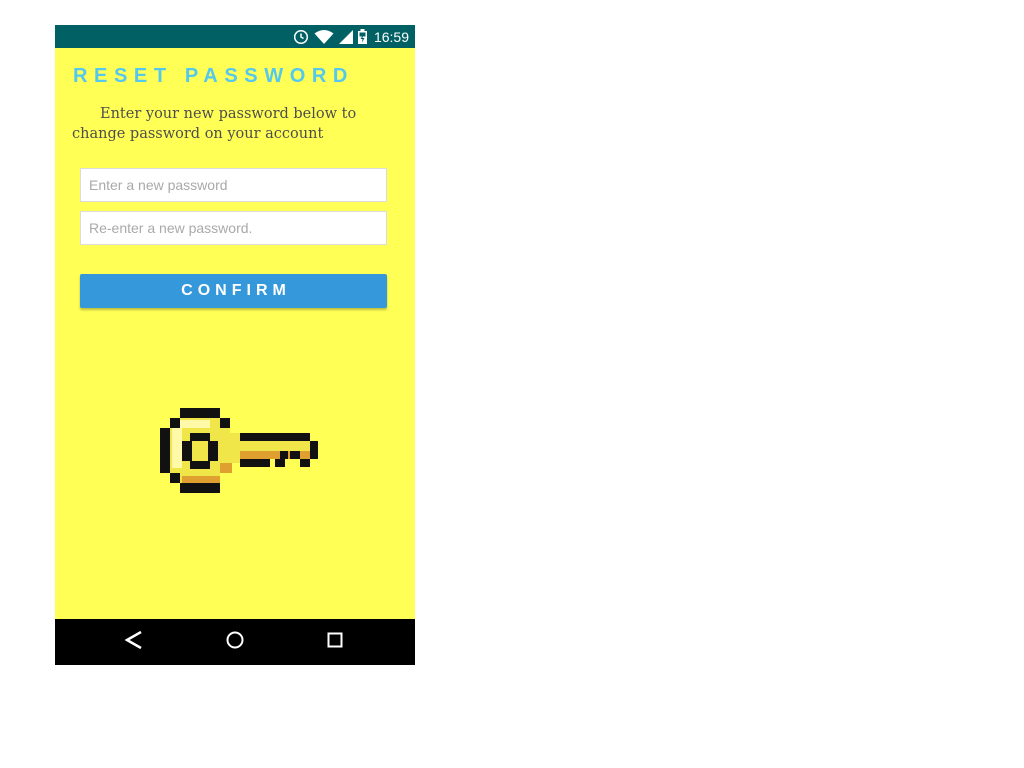 The height and width of the screenshot is (768, 1024). What do you see at coordinates (240, 455) in the screenshot?
I see `pixel-key-icon` at bounding box center [240, 455].